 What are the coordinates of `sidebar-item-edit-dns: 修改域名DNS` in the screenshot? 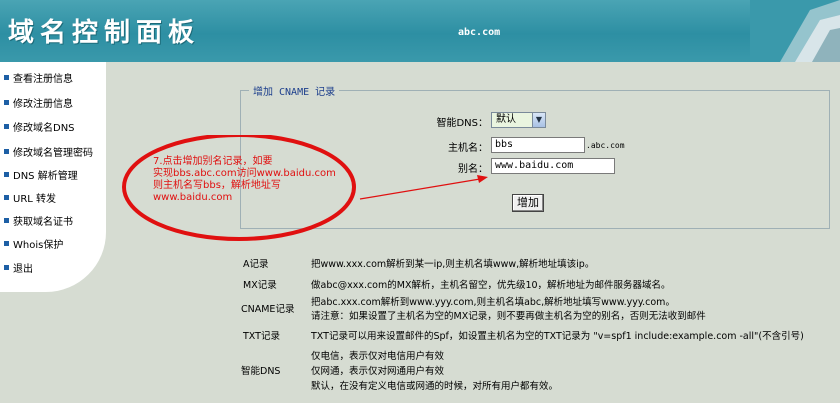 It's located at (39, 126).